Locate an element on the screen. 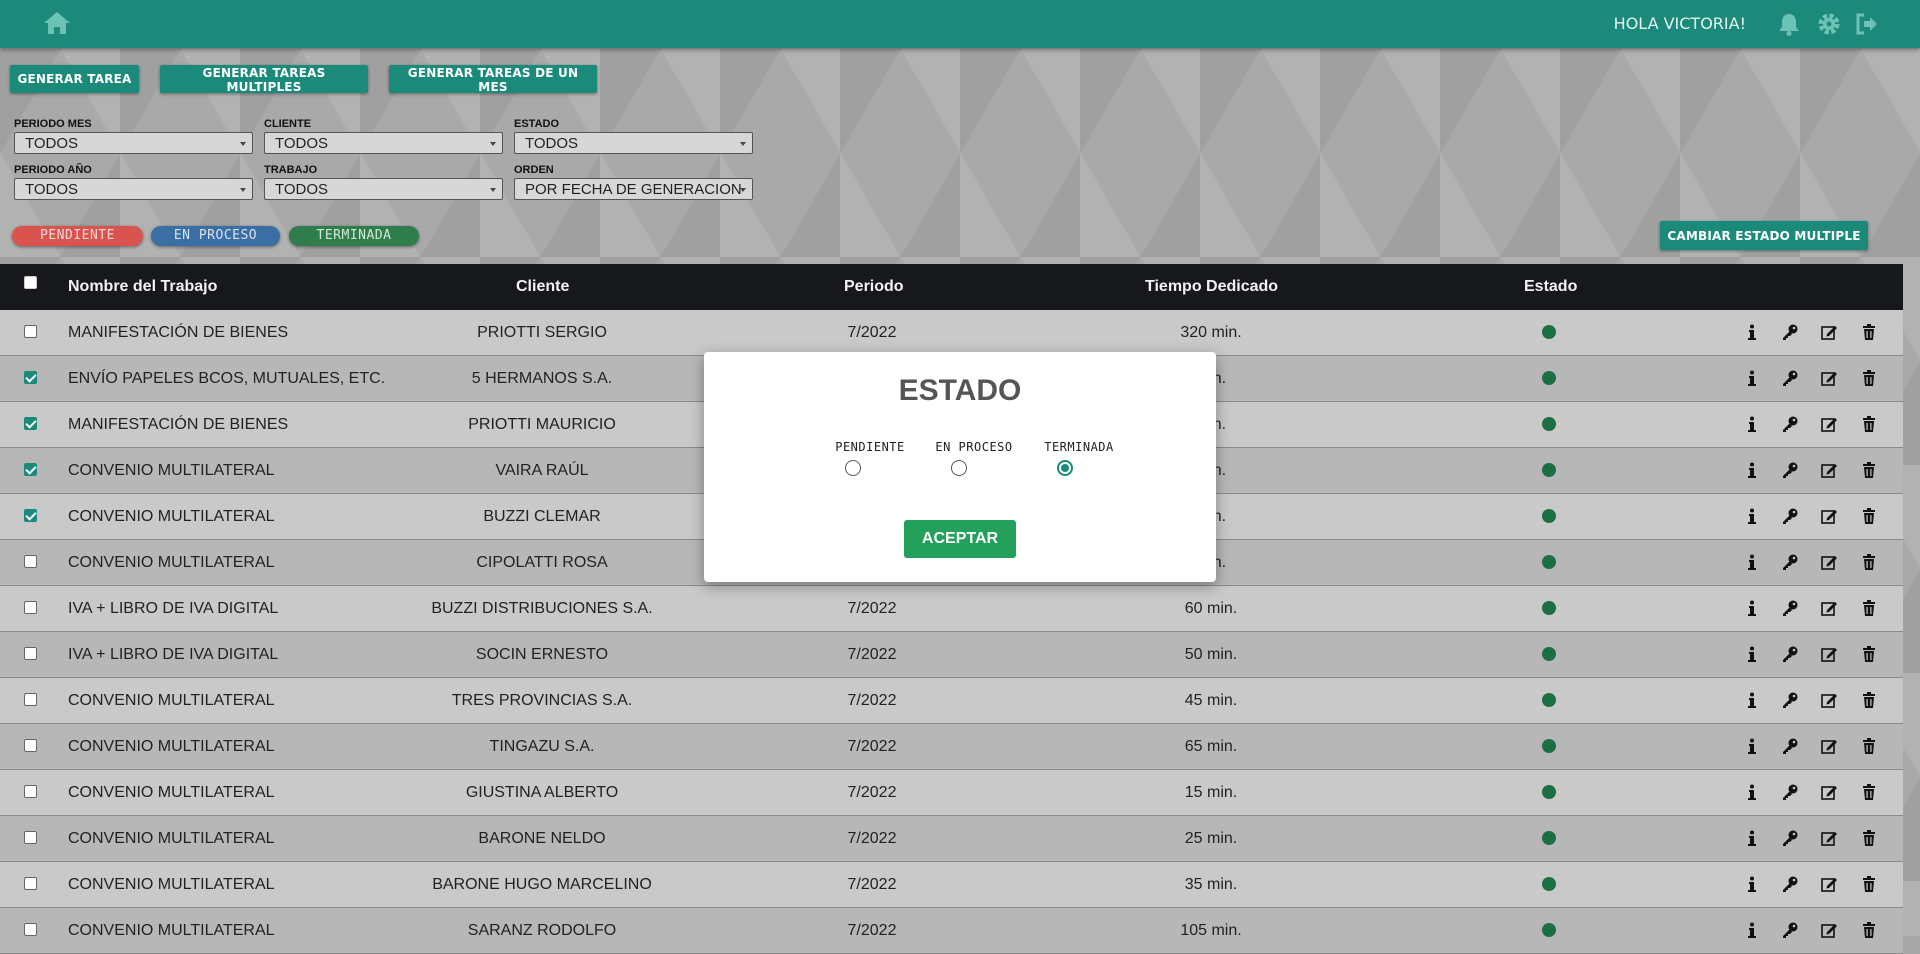 The image size is (1920, 954). radio-label-terminada: TERMINADA is located at coordinates (1079, 447).